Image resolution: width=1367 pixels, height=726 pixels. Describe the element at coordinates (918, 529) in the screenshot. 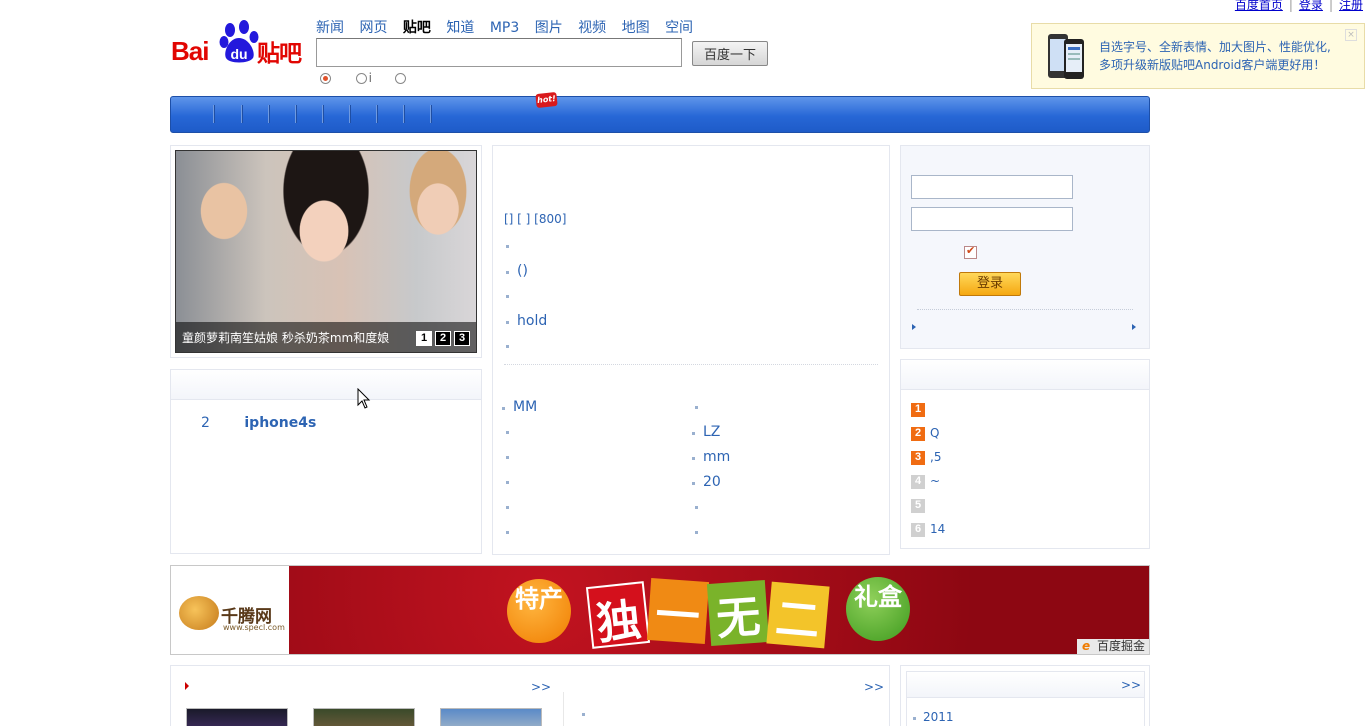

I see `rank-number: 6` at that location.